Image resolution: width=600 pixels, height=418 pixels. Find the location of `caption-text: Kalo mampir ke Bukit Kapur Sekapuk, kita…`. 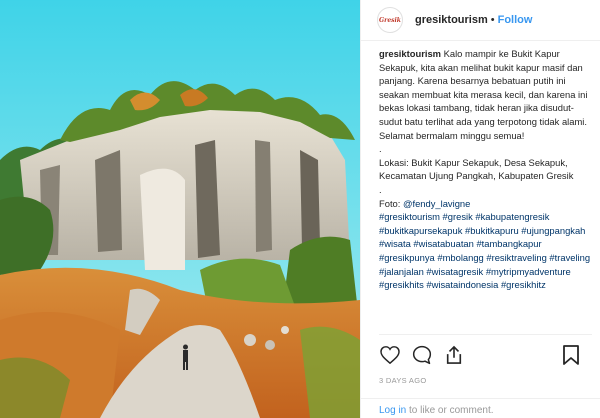

caption-text: Kalo mampir ke Bukit Kapur Sekapuk, kita… is located at coordinates (483, 94).